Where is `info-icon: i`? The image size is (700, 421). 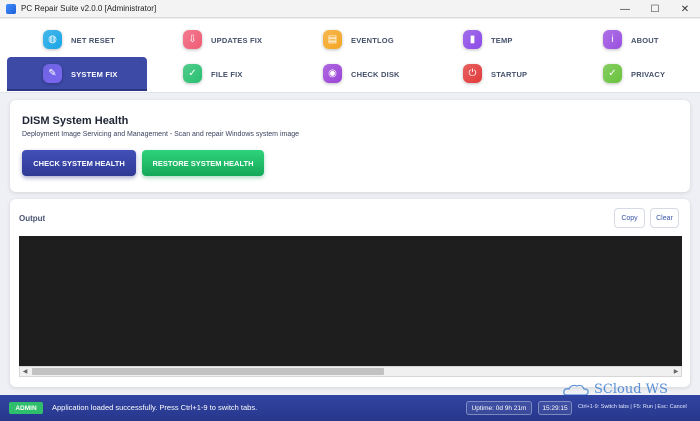
info-icon: i is located at coordinates (612, 39).